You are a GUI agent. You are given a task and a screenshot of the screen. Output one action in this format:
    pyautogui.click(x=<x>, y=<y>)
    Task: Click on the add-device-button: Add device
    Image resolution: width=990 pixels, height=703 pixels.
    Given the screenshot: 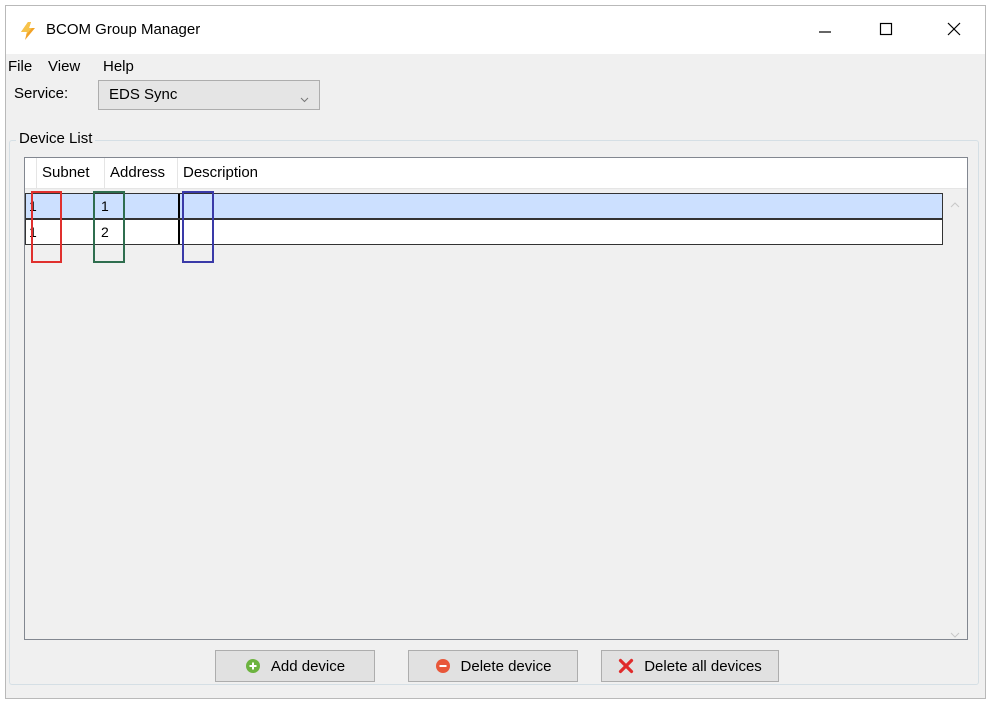 What is the action you would take?
    pyautogui.click(x=295, y=666)
    